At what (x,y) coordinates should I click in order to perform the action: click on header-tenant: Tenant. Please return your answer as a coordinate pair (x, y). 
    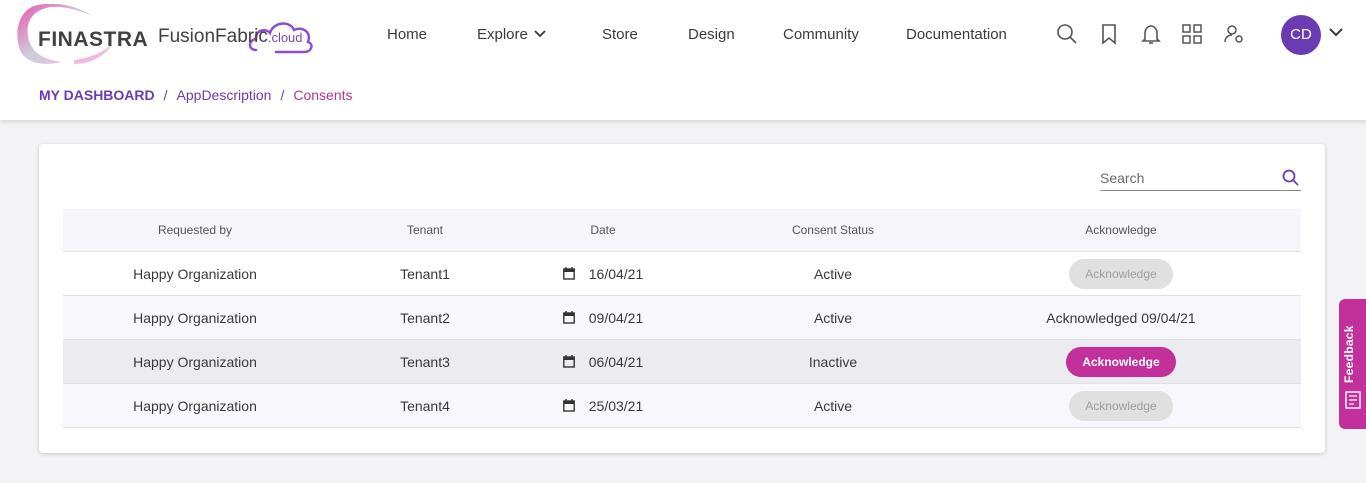
    Looking at the image, I should click on (425, 230).